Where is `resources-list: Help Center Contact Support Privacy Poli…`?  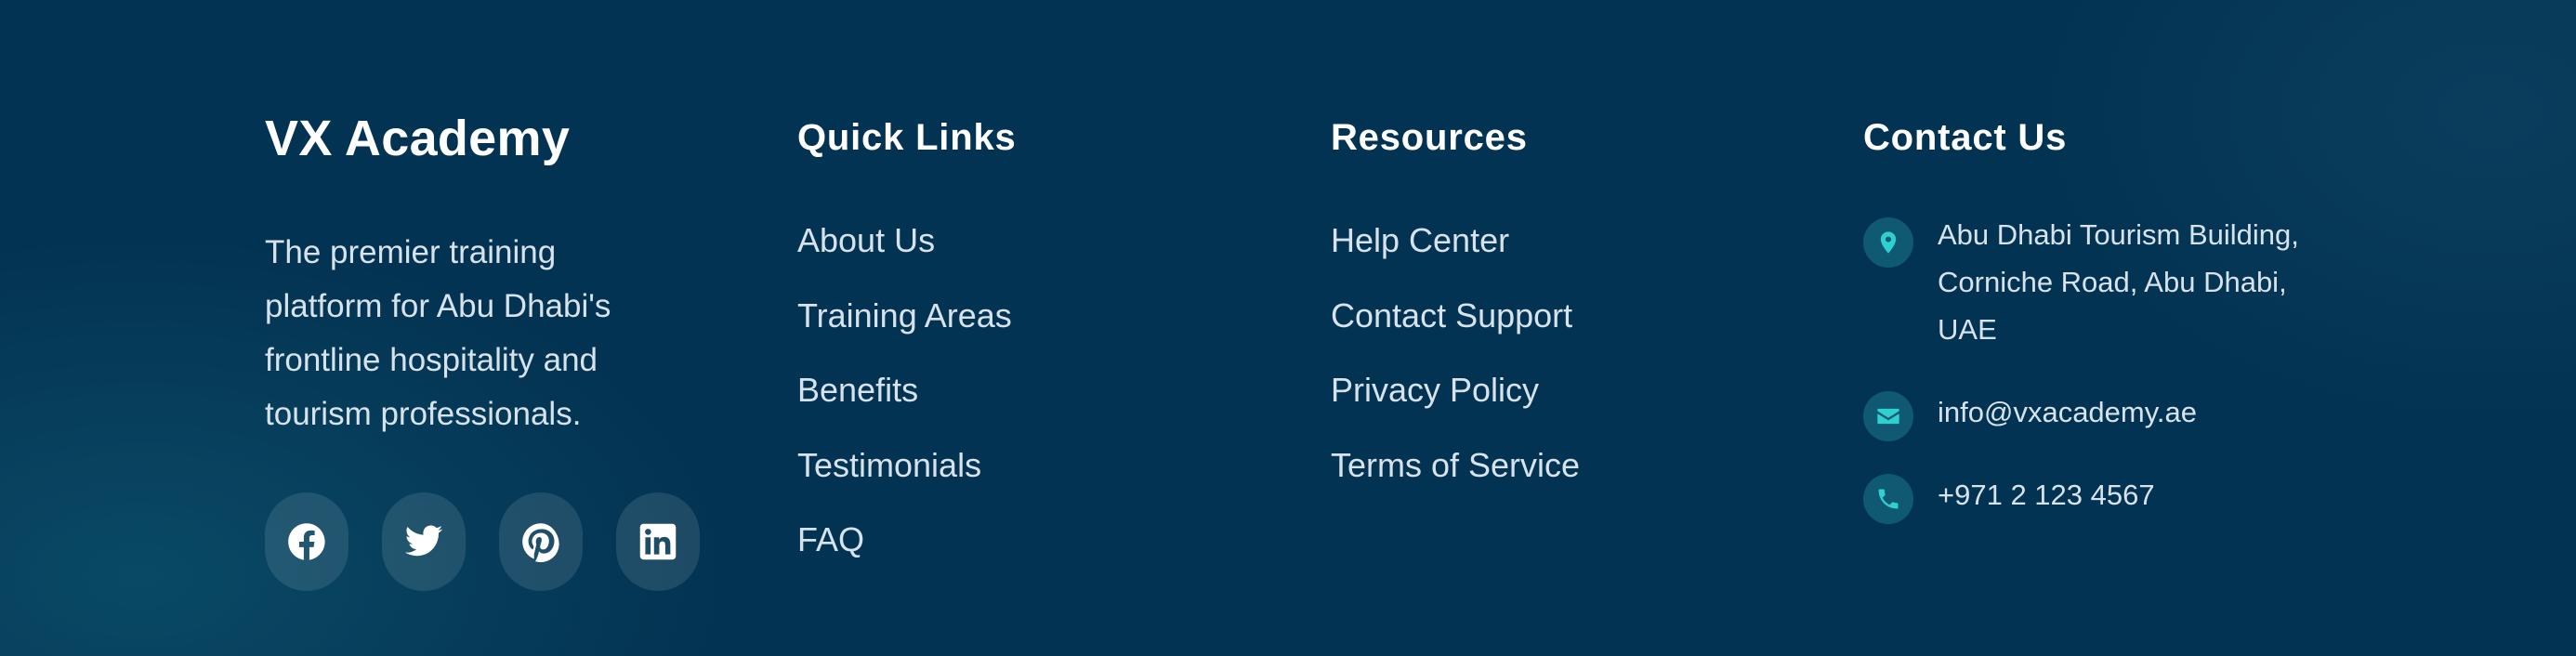 resources-list: Help Center Contact Support Privacy Poli… is located at coordinates (1455, 368).